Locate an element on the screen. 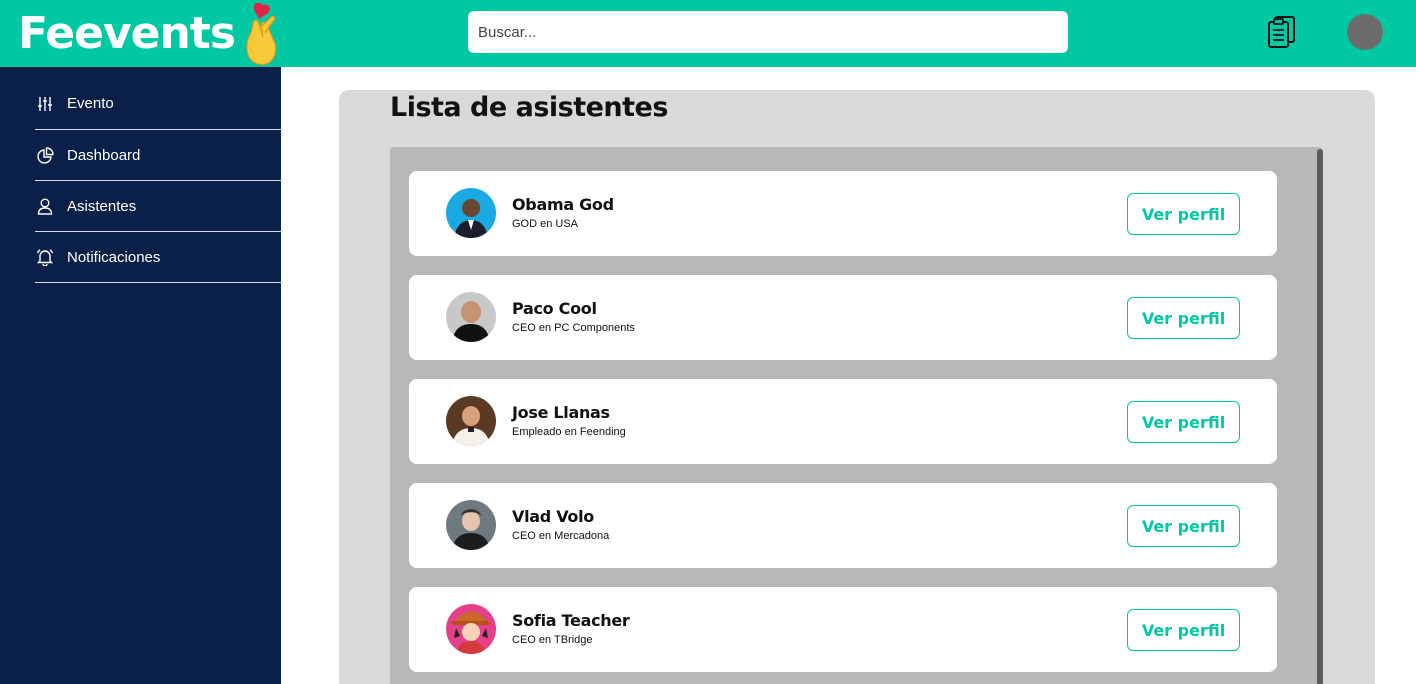 This screenshot has width=1416, height=684. attendee-role: GOD en USA is located at coordinates (545, 224).